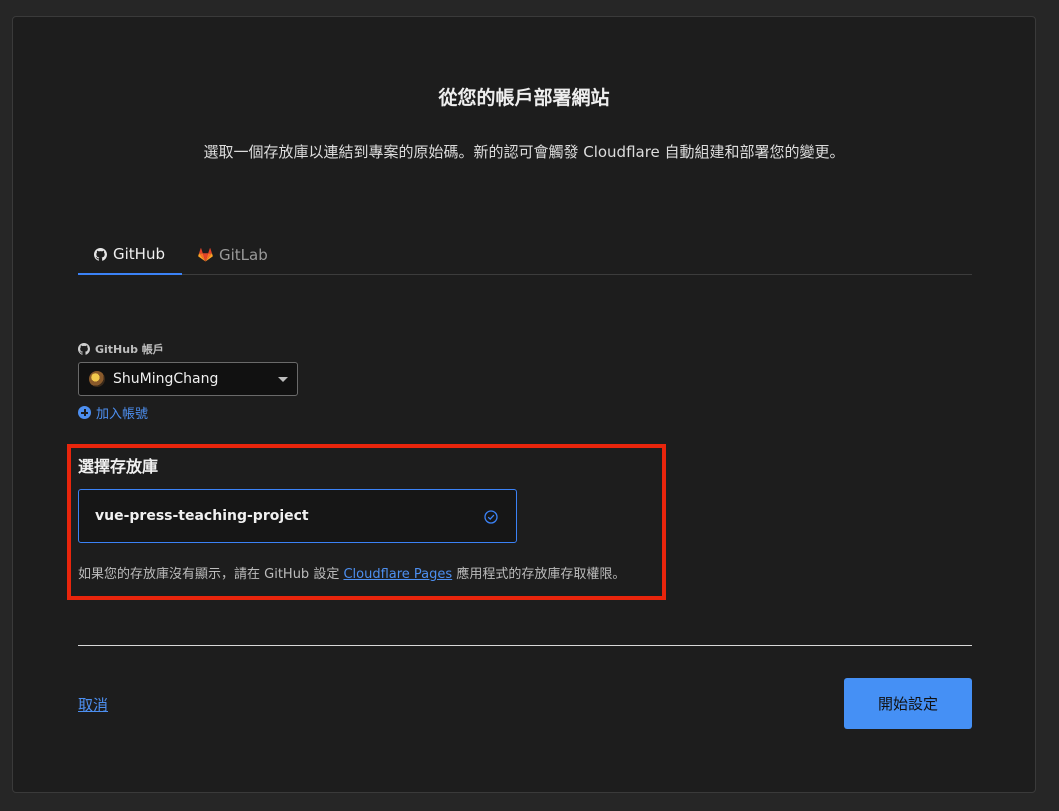 The image size is (1059, 811). What do you see at coordinates (908, 703) in the screenshot?
I see `start-setup-button: 開始設定` at bounding box center [908, 703].